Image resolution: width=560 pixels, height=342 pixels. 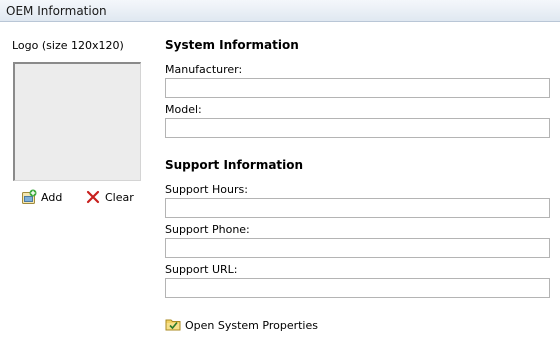 I want to click on manufacturer-input, so click(x=357, y=88).